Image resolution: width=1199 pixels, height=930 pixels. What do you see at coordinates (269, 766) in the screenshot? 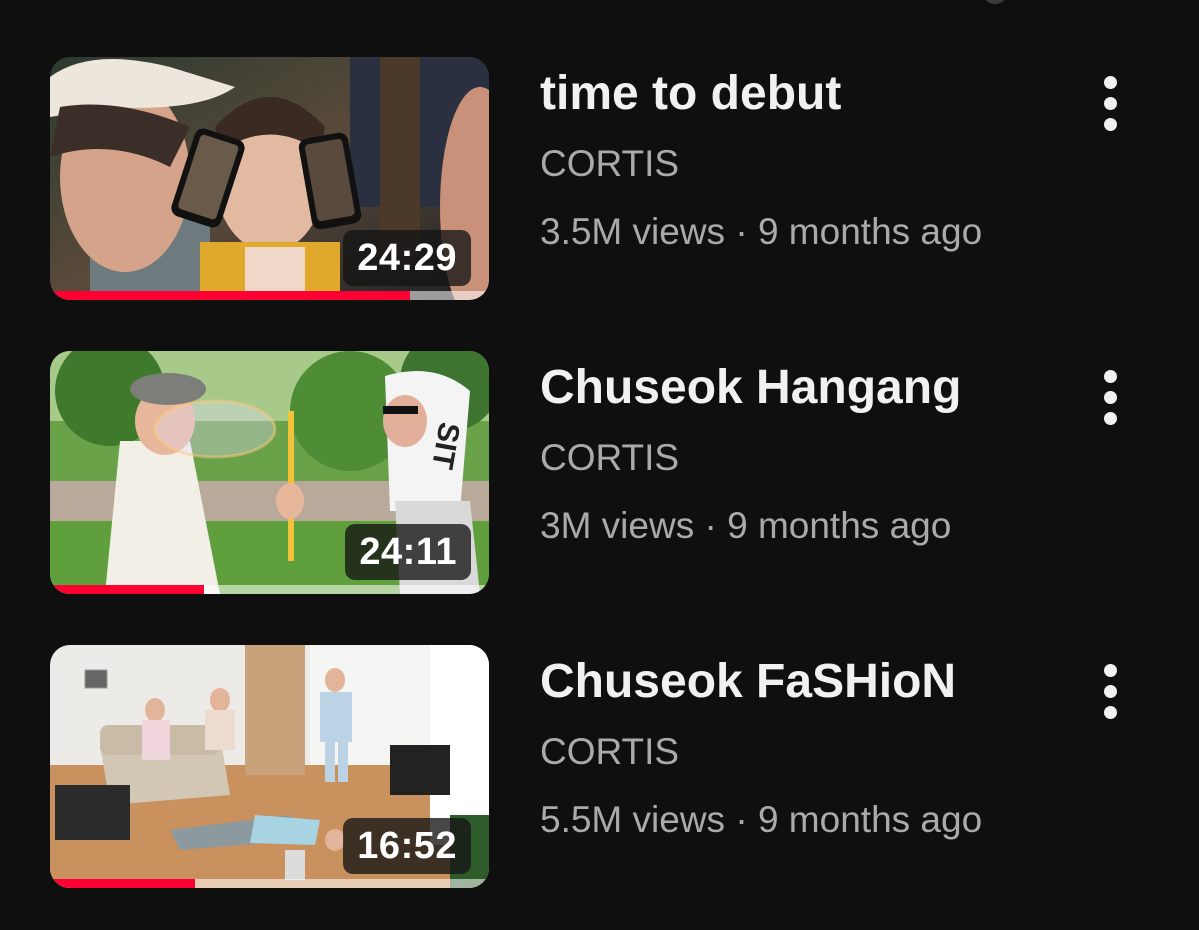
I see `video-thumbnail: 16:52` at bounding box center [269, 766].